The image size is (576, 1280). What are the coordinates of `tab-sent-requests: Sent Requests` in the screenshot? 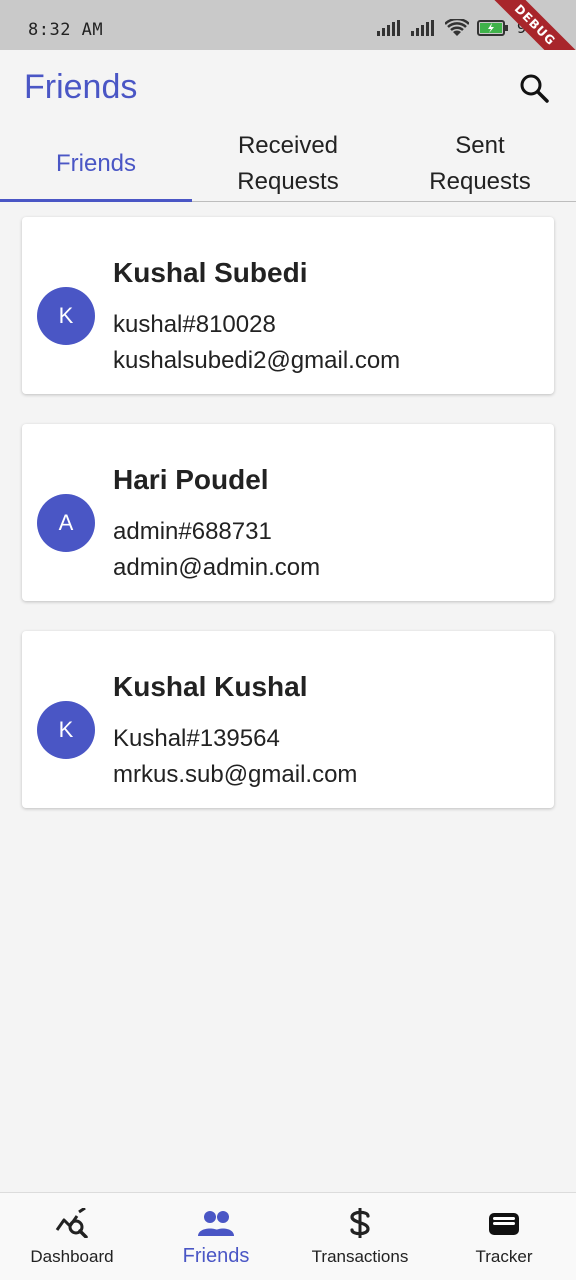 It's located at (480, 163).